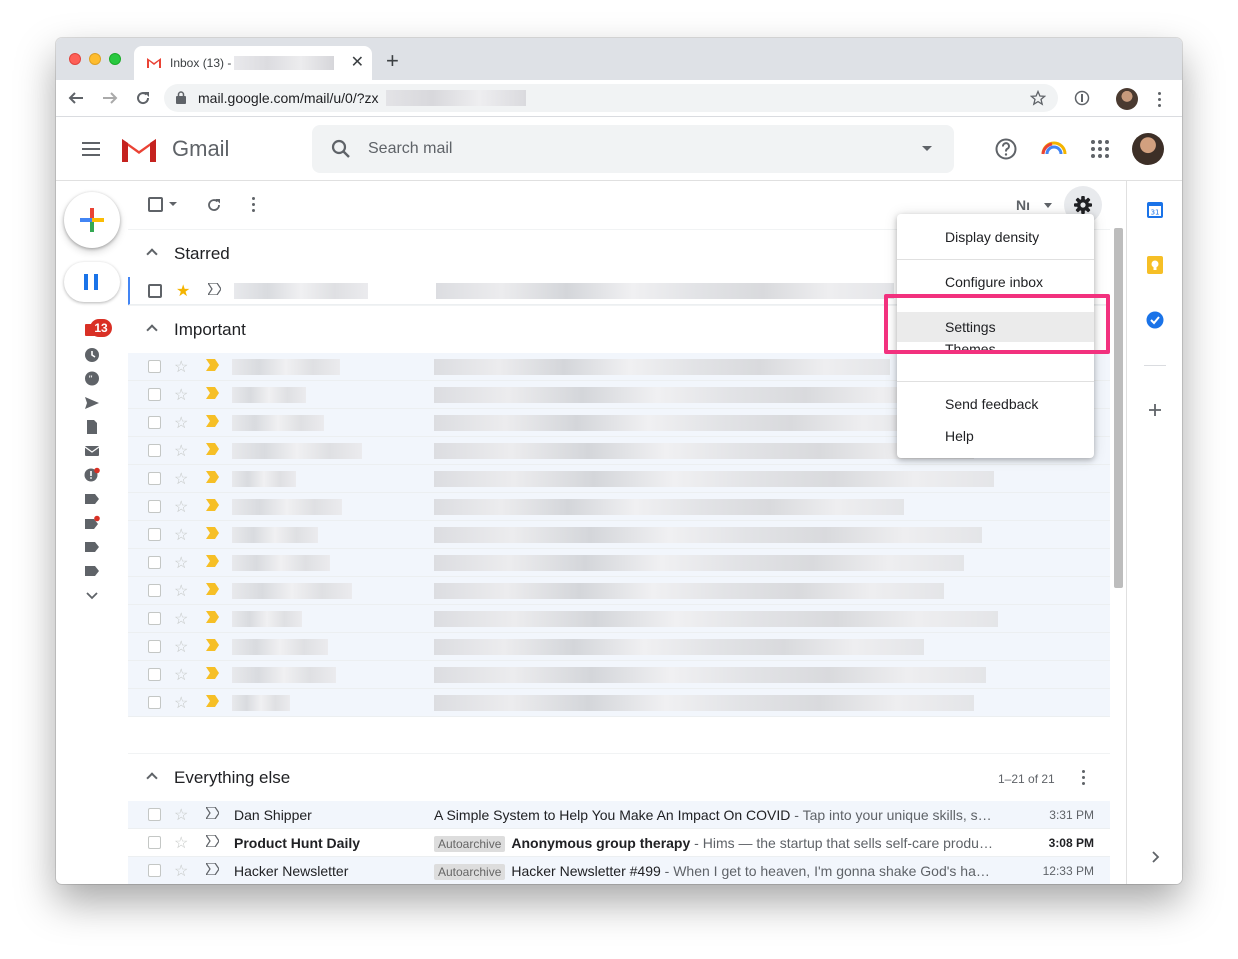  I want to click on input-tools-button: Nı, so click(1023, 205).